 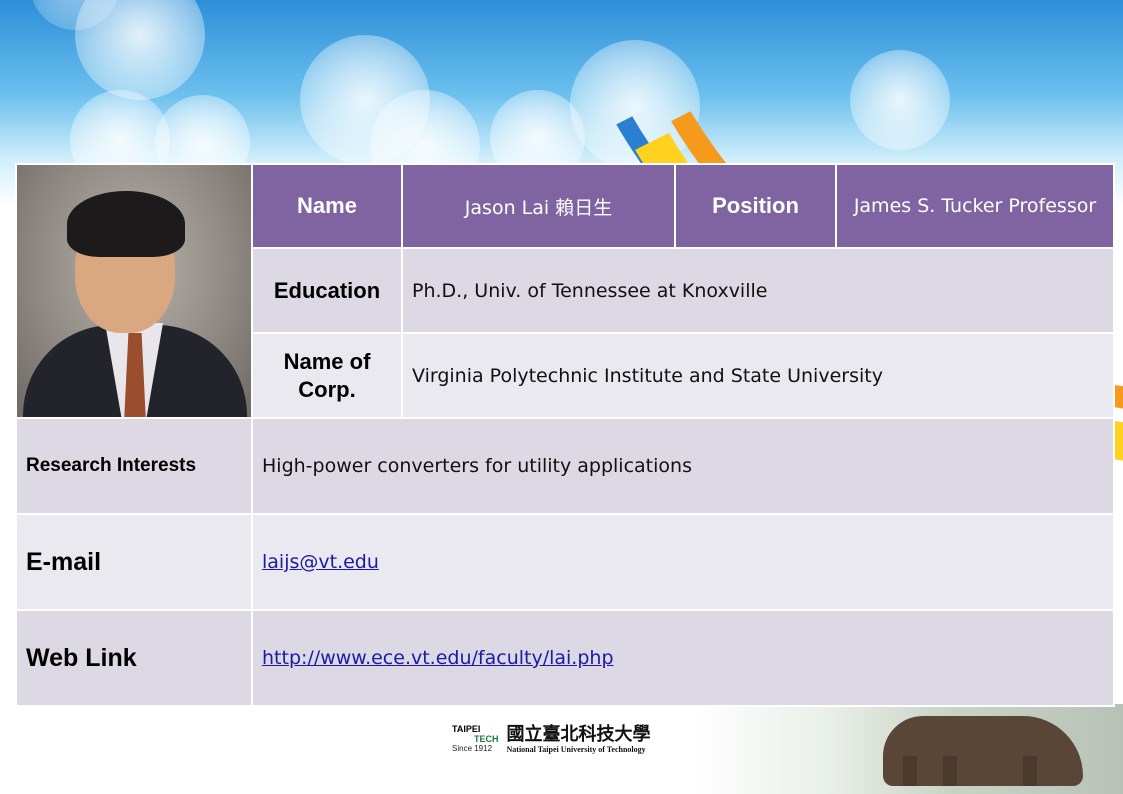 I want to click on logo-line2: TECH, so click(x=486, y=739).